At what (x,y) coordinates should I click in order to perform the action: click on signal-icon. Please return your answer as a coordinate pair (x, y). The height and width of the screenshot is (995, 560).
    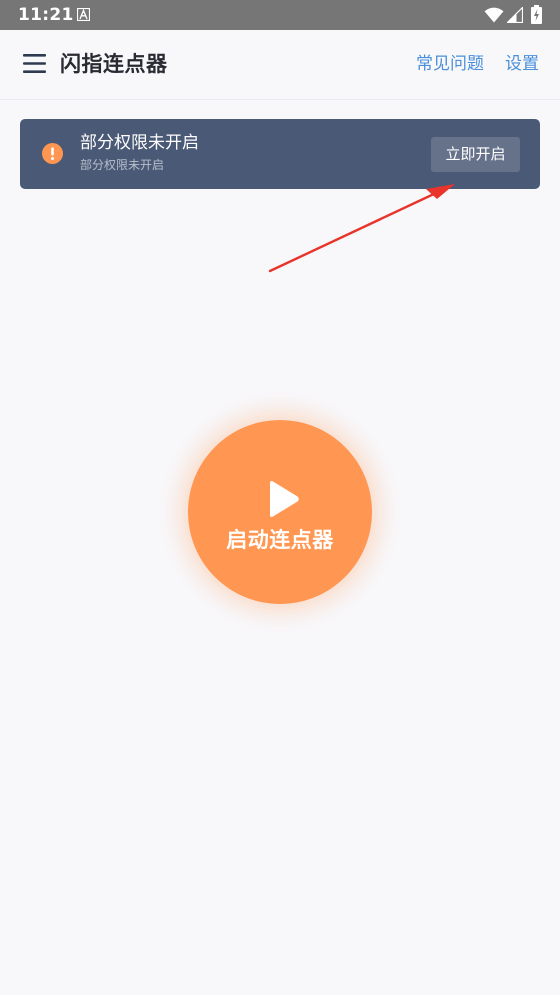
    Looking at the image, I should click on (515, 15).